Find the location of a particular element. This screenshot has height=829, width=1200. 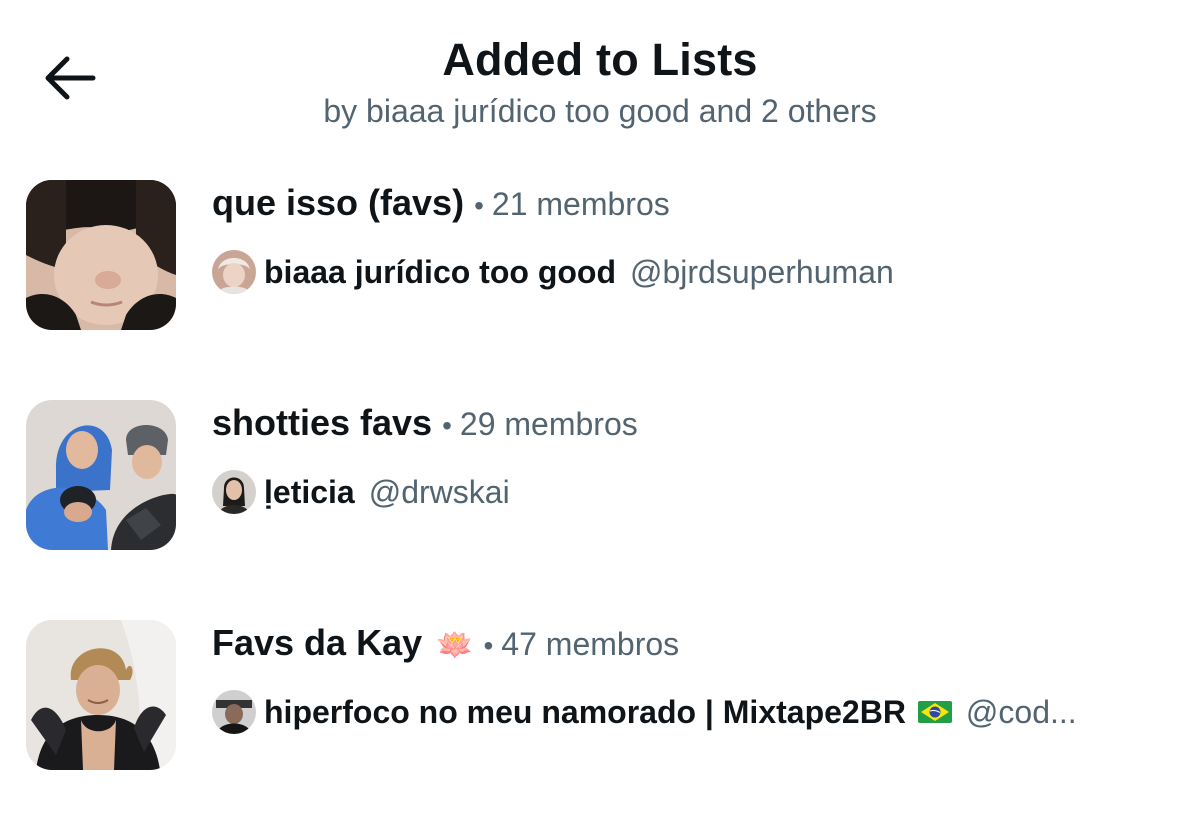

owner-name: hiperfoco no meu namorado | Mixtape2BR is located at coordinates (585, 711).